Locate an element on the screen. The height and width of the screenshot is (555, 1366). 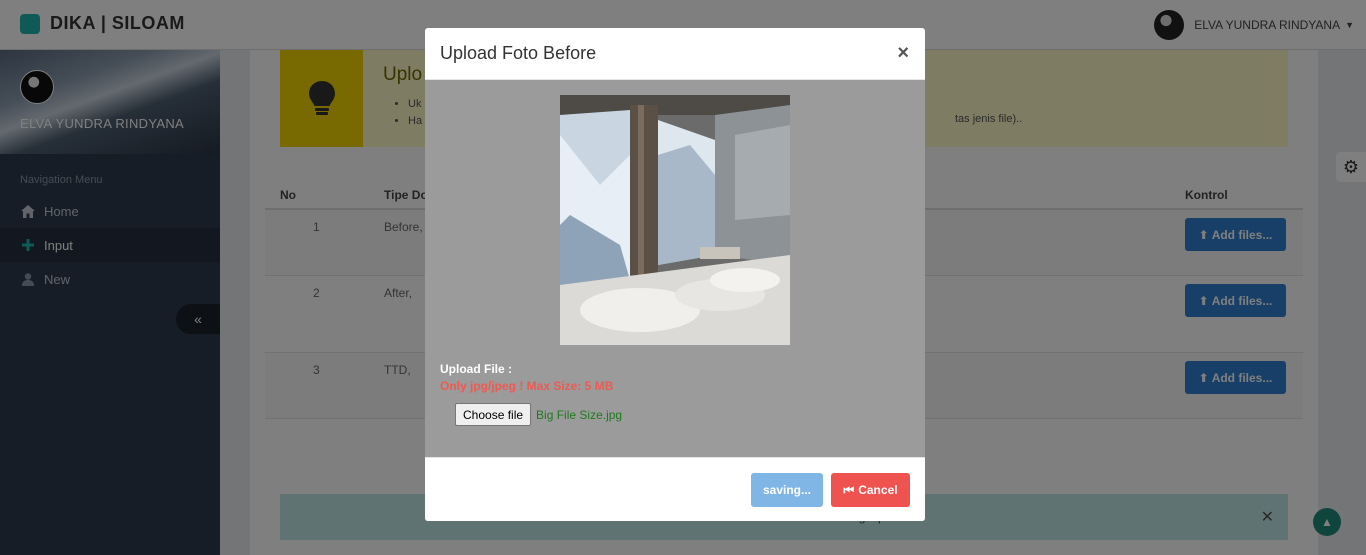
cancel-button: ⏮ Cancel is located at coordinates (870, 490).